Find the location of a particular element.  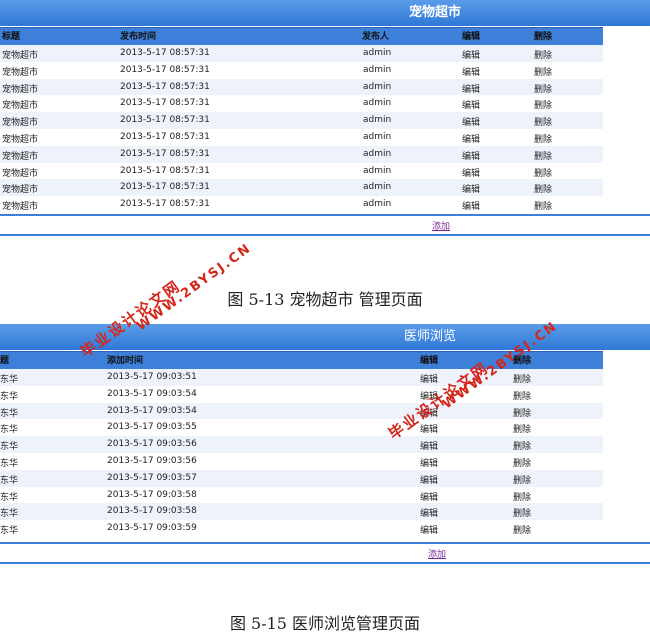

cell-time: 2013-5-17 09:03:51 is located at coordinates (152, 377).